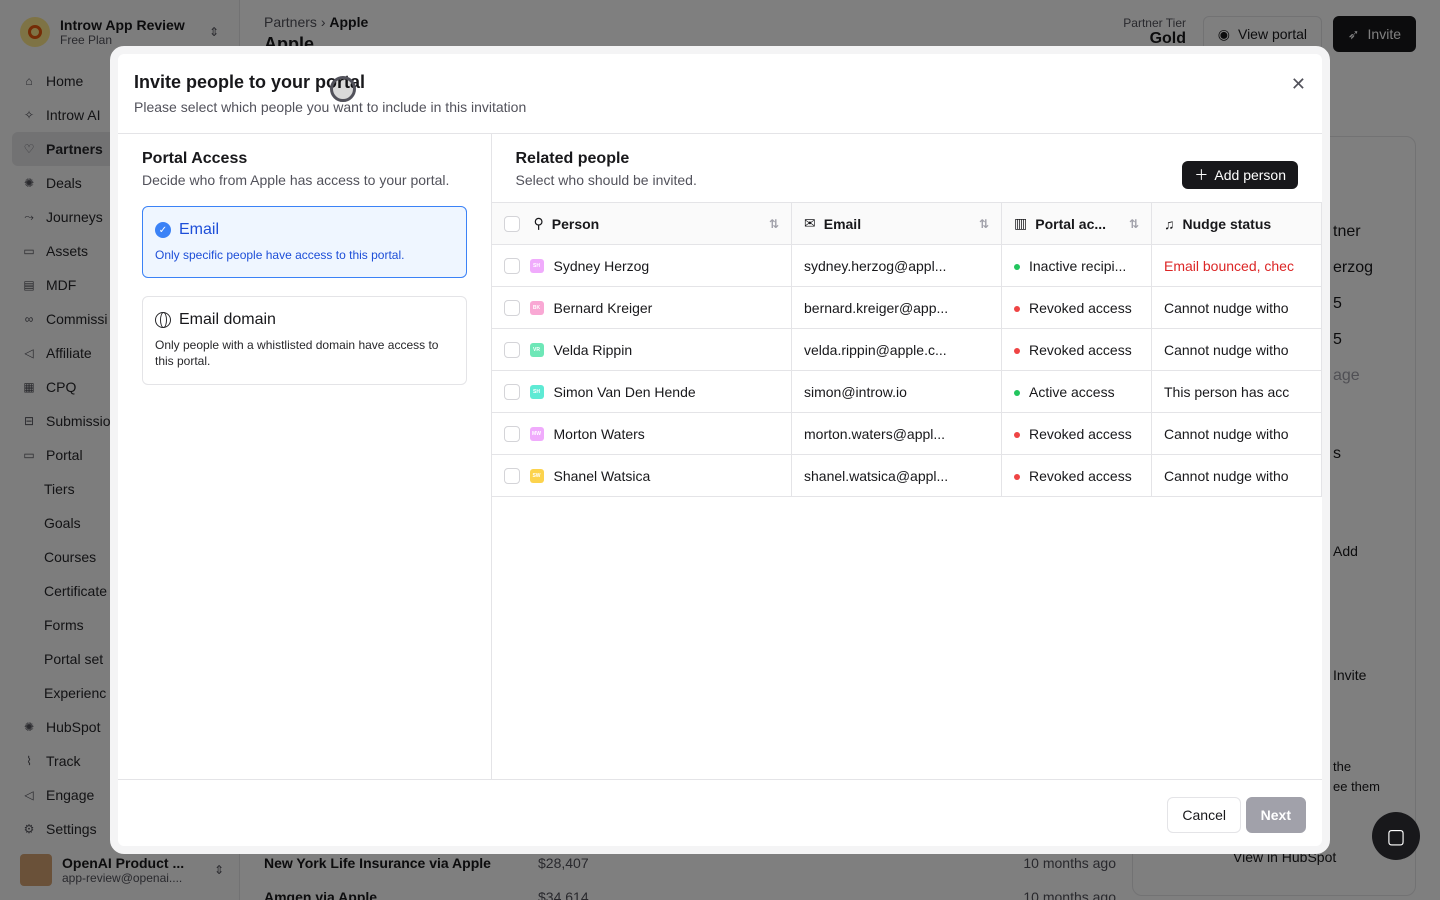 The height and width of the screenshot is (900, 1440). What do you see at coordinates (641, 223) in the screenshot?
I see `column-person: ⚲ Person ⇅` at bounding box center [641, 223].